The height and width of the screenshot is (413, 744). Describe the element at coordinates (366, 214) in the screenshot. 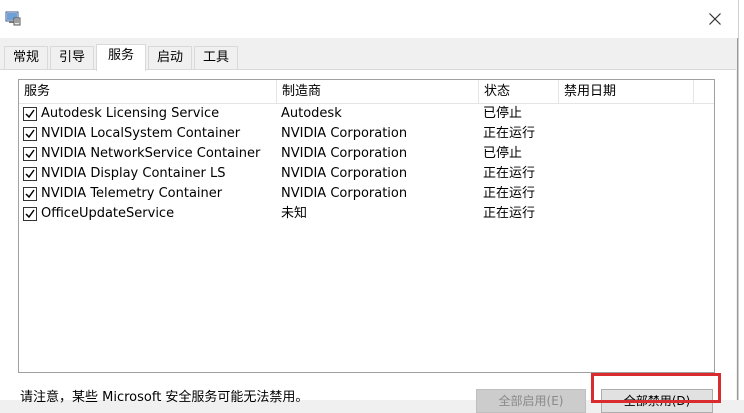

I see `table-row: OfficeUpdateService 未知 正在运行` at that location.